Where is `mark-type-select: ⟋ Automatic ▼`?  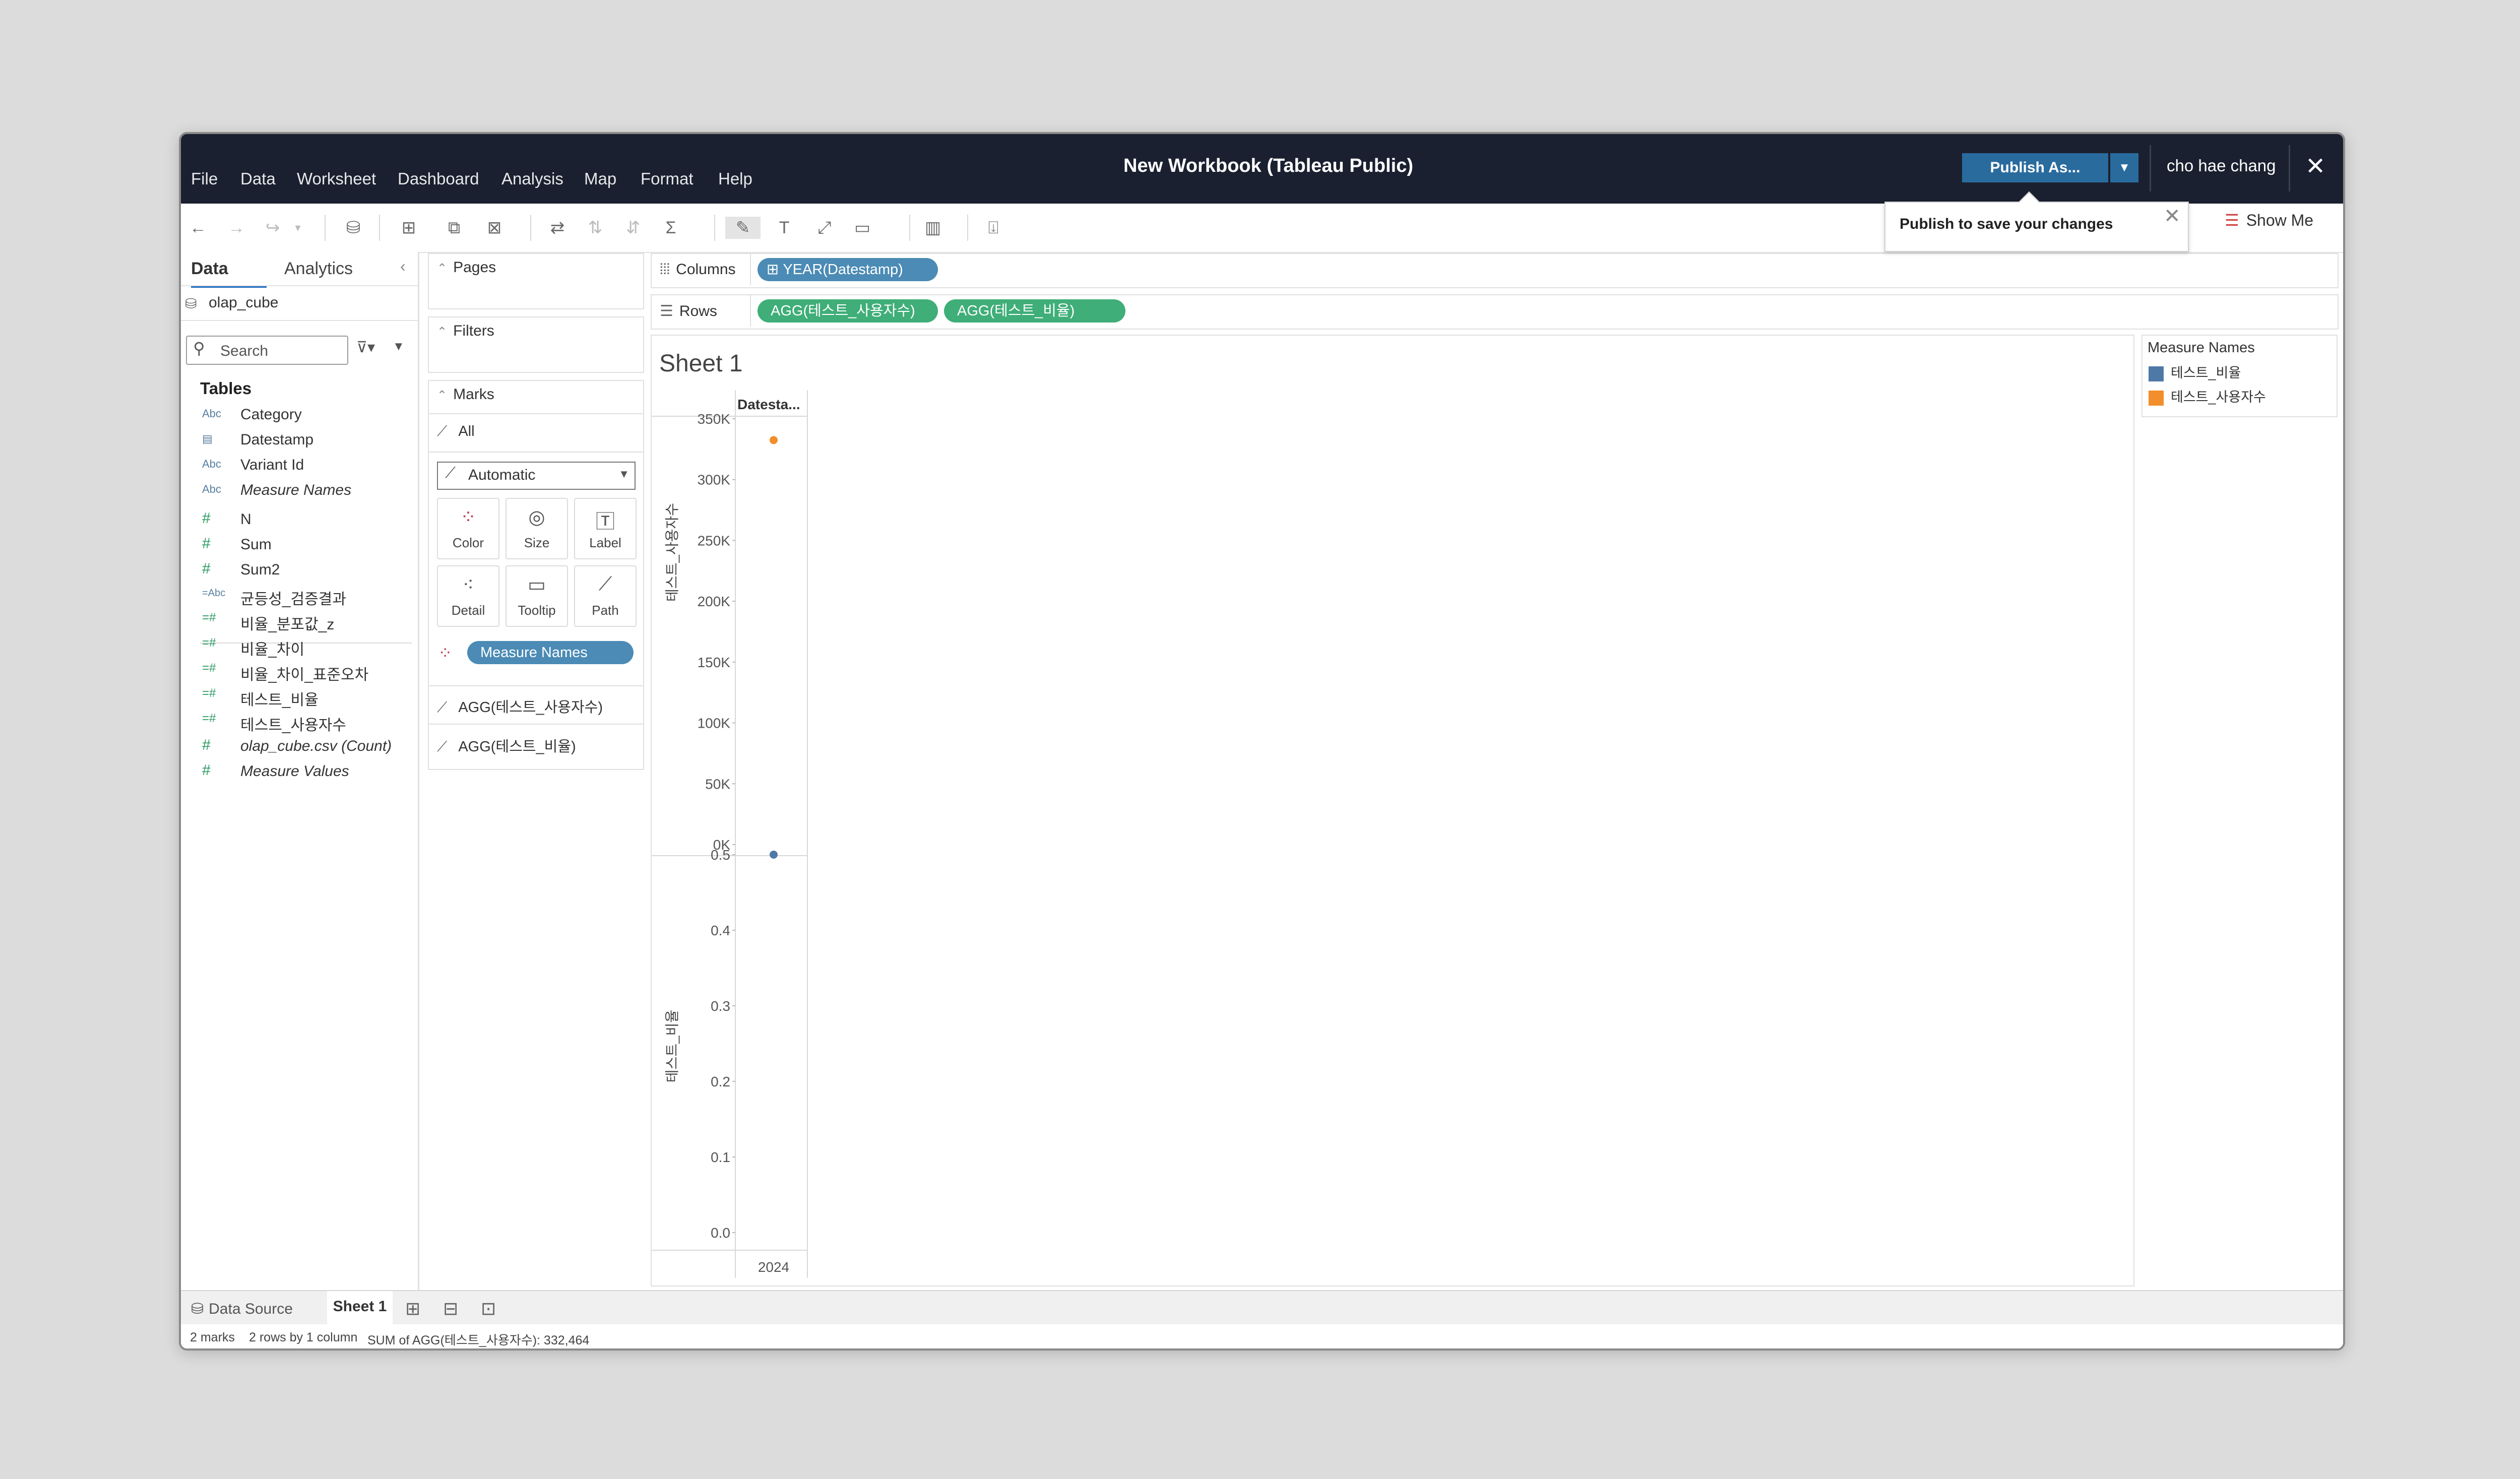
mark-type-select: ⟋ Automatic ▼ is located at coordinates (536, 476).